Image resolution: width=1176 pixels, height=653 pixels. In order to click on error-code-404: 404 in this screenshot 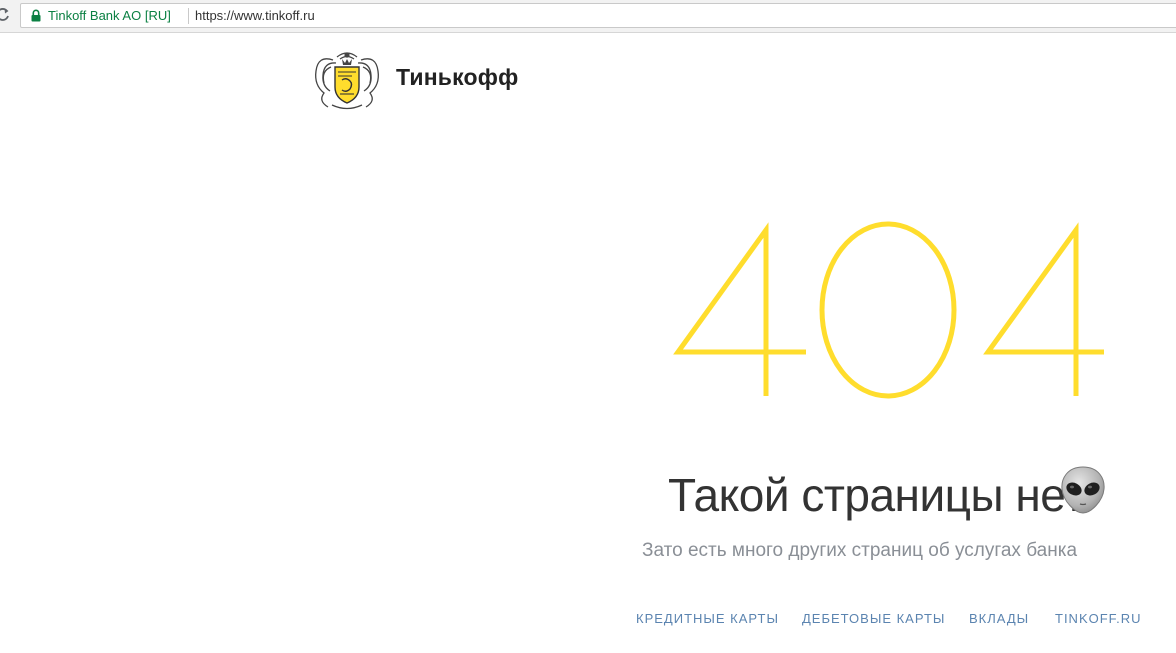, I will do `click(888, 310)`.